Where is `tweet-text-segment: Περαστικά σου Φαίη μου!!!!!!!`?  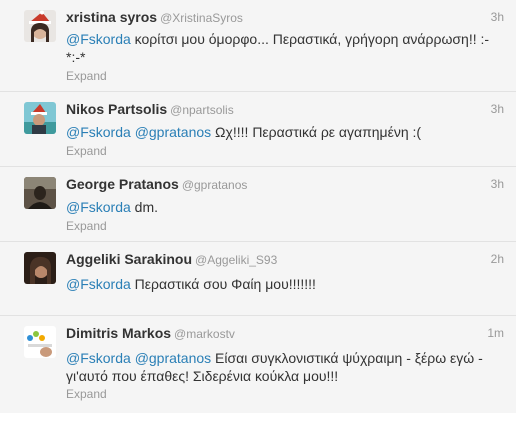
tweet-text-segment: Περαστικά σου Φαίη μου!!!!!!! is located at coordinates (223, 284).